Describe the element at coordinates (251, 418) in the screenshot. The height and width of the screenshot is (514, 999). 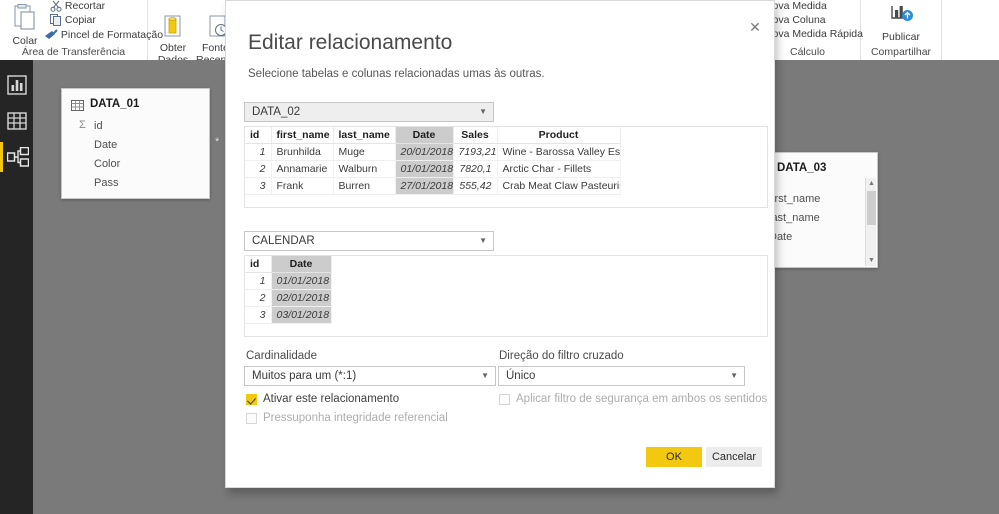
I see `referential-integrity-checkbox` at that location.